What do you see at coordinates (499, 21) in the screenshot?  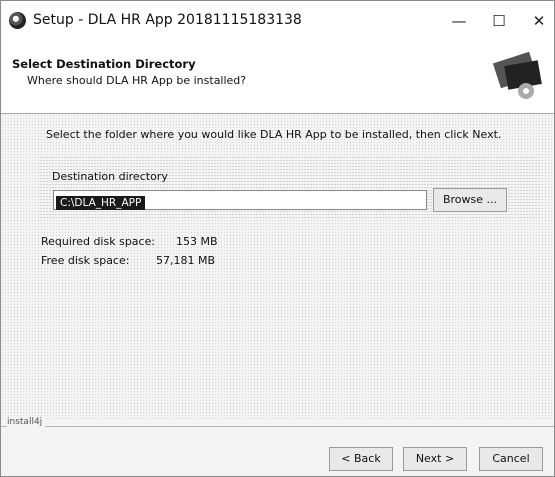 I see `maximize-button: ☐` at bounding box center [499, 21].